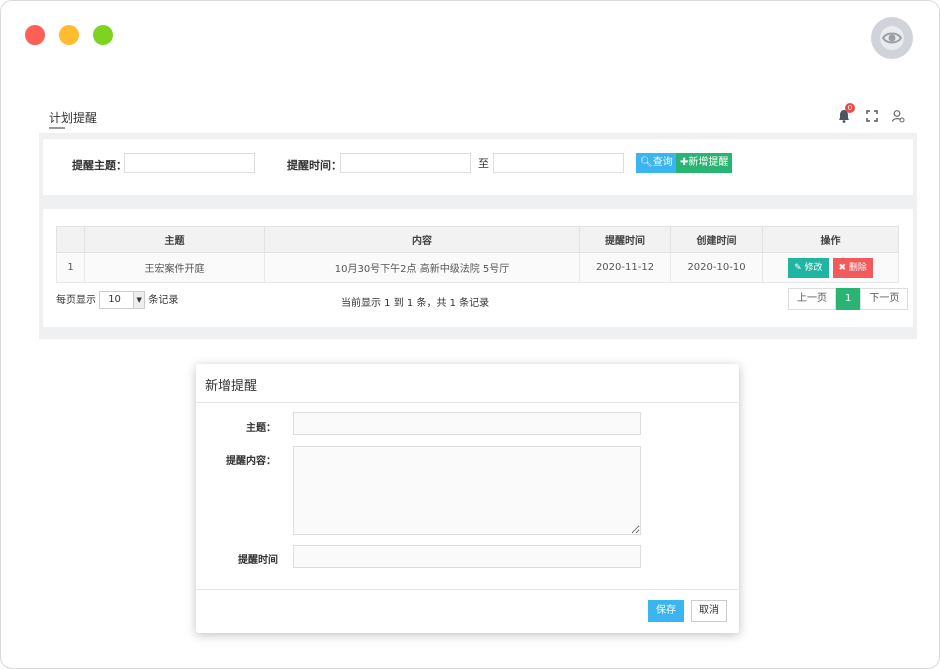 The height and width of the screenshot is (669, 940). Describe the element at coordinates (799, 267) in the screenshot. I see `edit-icon: ✎` at that location.